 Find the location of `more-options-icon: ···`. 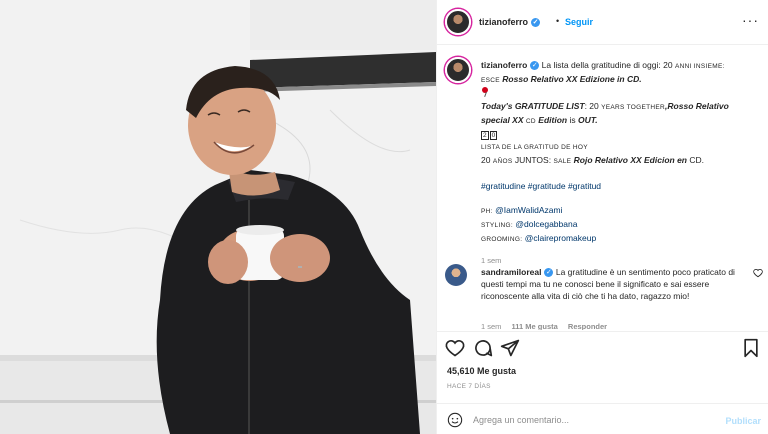

more-options-icon: ··· is located at coordinates (750, 20).